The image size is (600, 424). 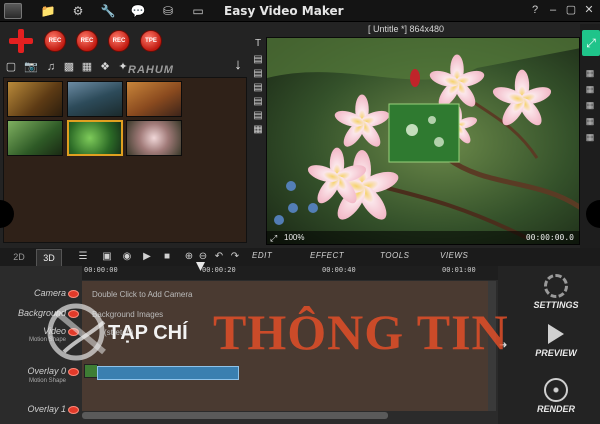 I want to click on image-tab-icon: ▩, so click(x=69, y=67).